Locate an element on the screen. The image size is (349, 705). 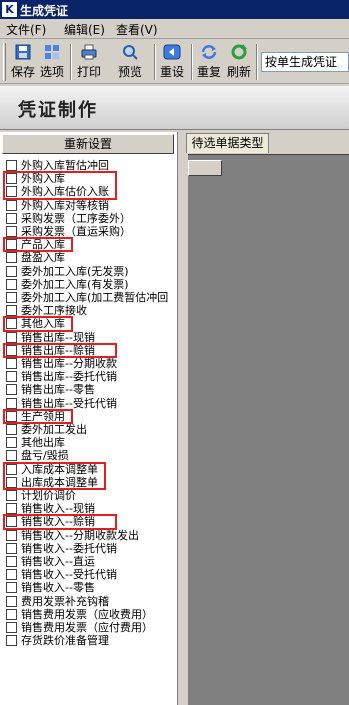
list-item: 委外加工入库(无发票) is located at coordinates (89, 271).